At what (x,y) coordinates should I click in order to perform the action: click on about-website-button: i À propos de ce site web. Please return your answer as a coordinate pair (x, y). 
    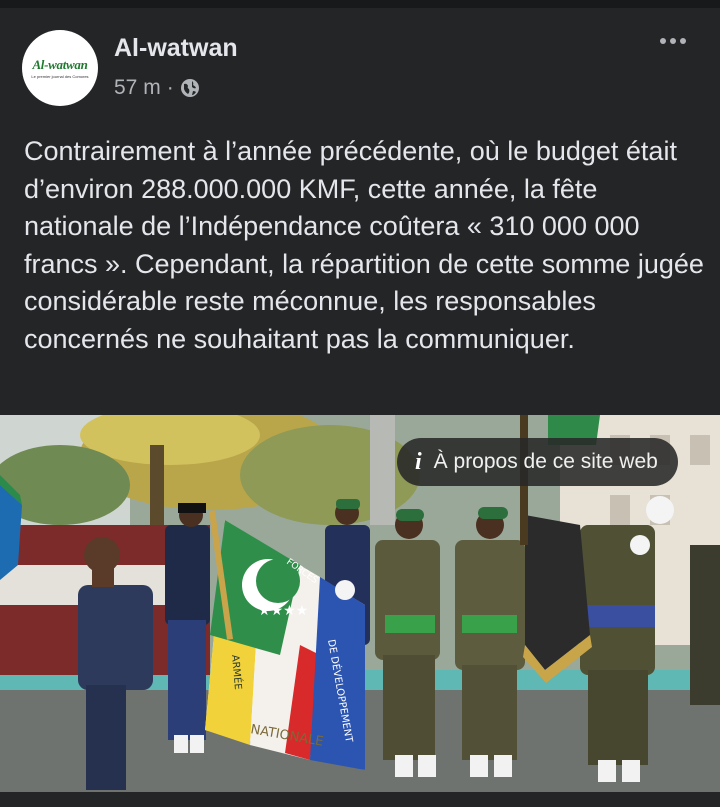
    Looking at the image, I should click on (537, 462).